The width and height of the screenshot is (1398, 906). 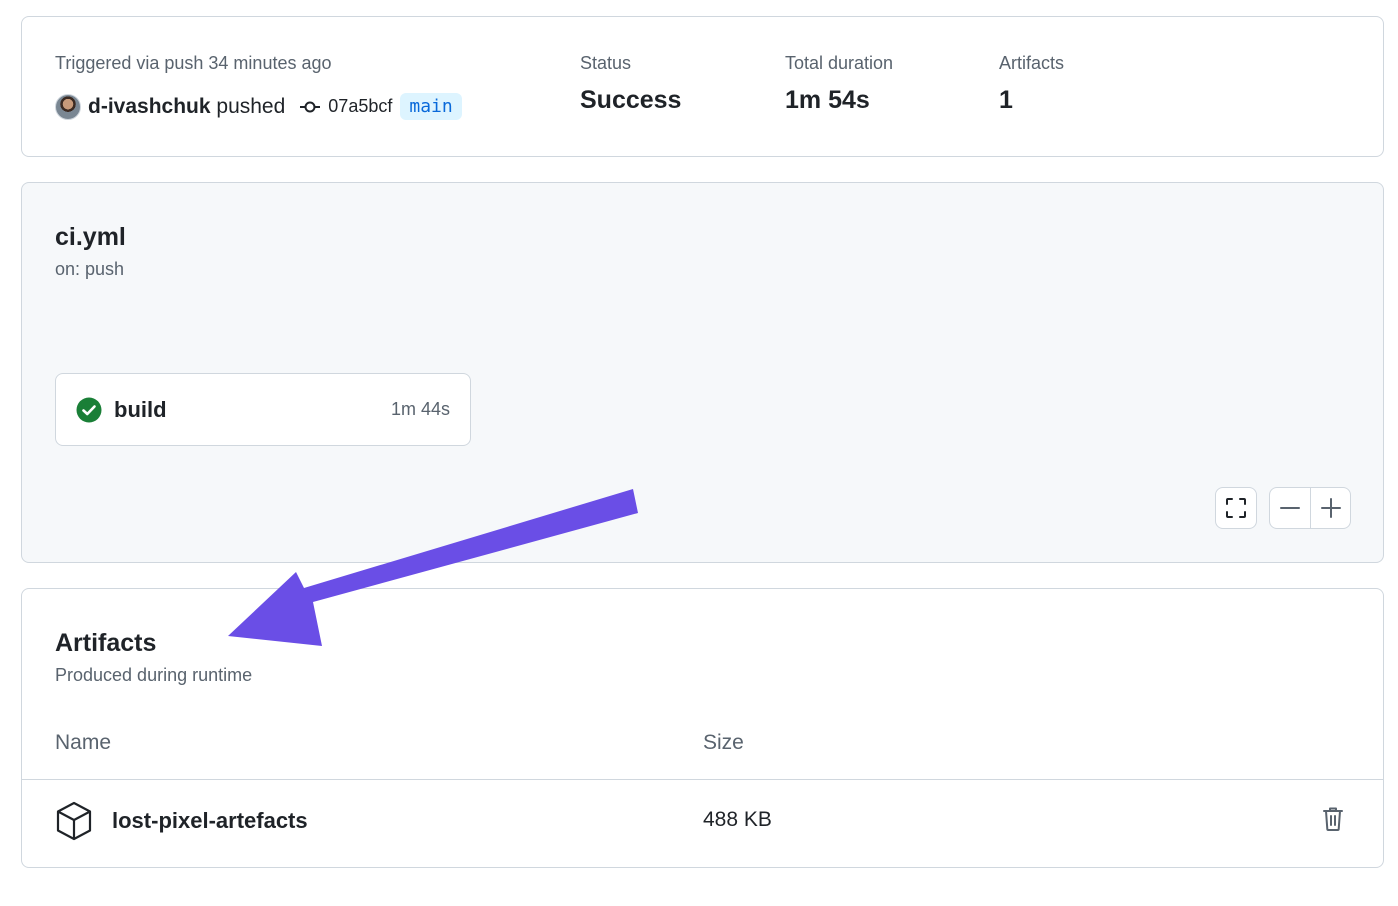 What do you see at coordinates (737, 819) in the screenshot?
I see `artifact-size: 488 KB` at bounding box center [737, 819].